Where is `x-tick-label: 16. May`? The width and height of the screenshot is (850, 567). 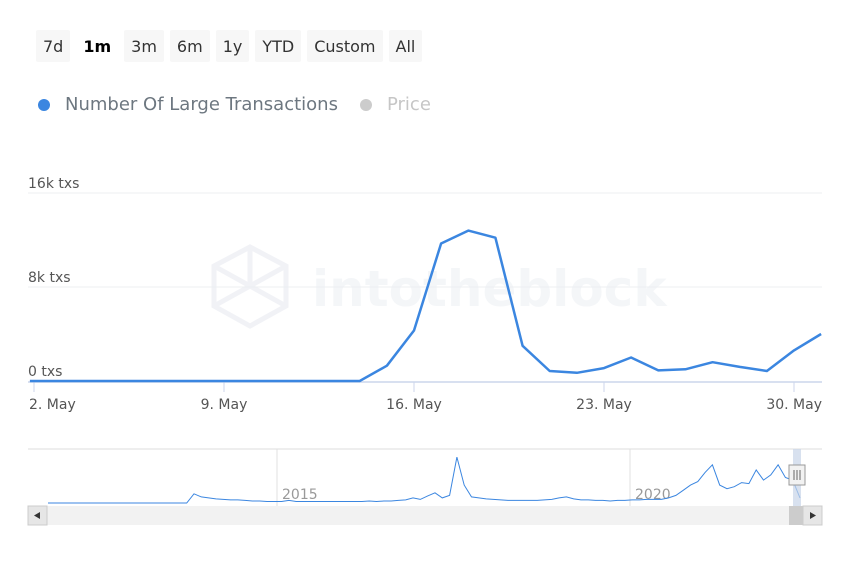 x-tick-label: 16. May is located at coordinates (414, 405).